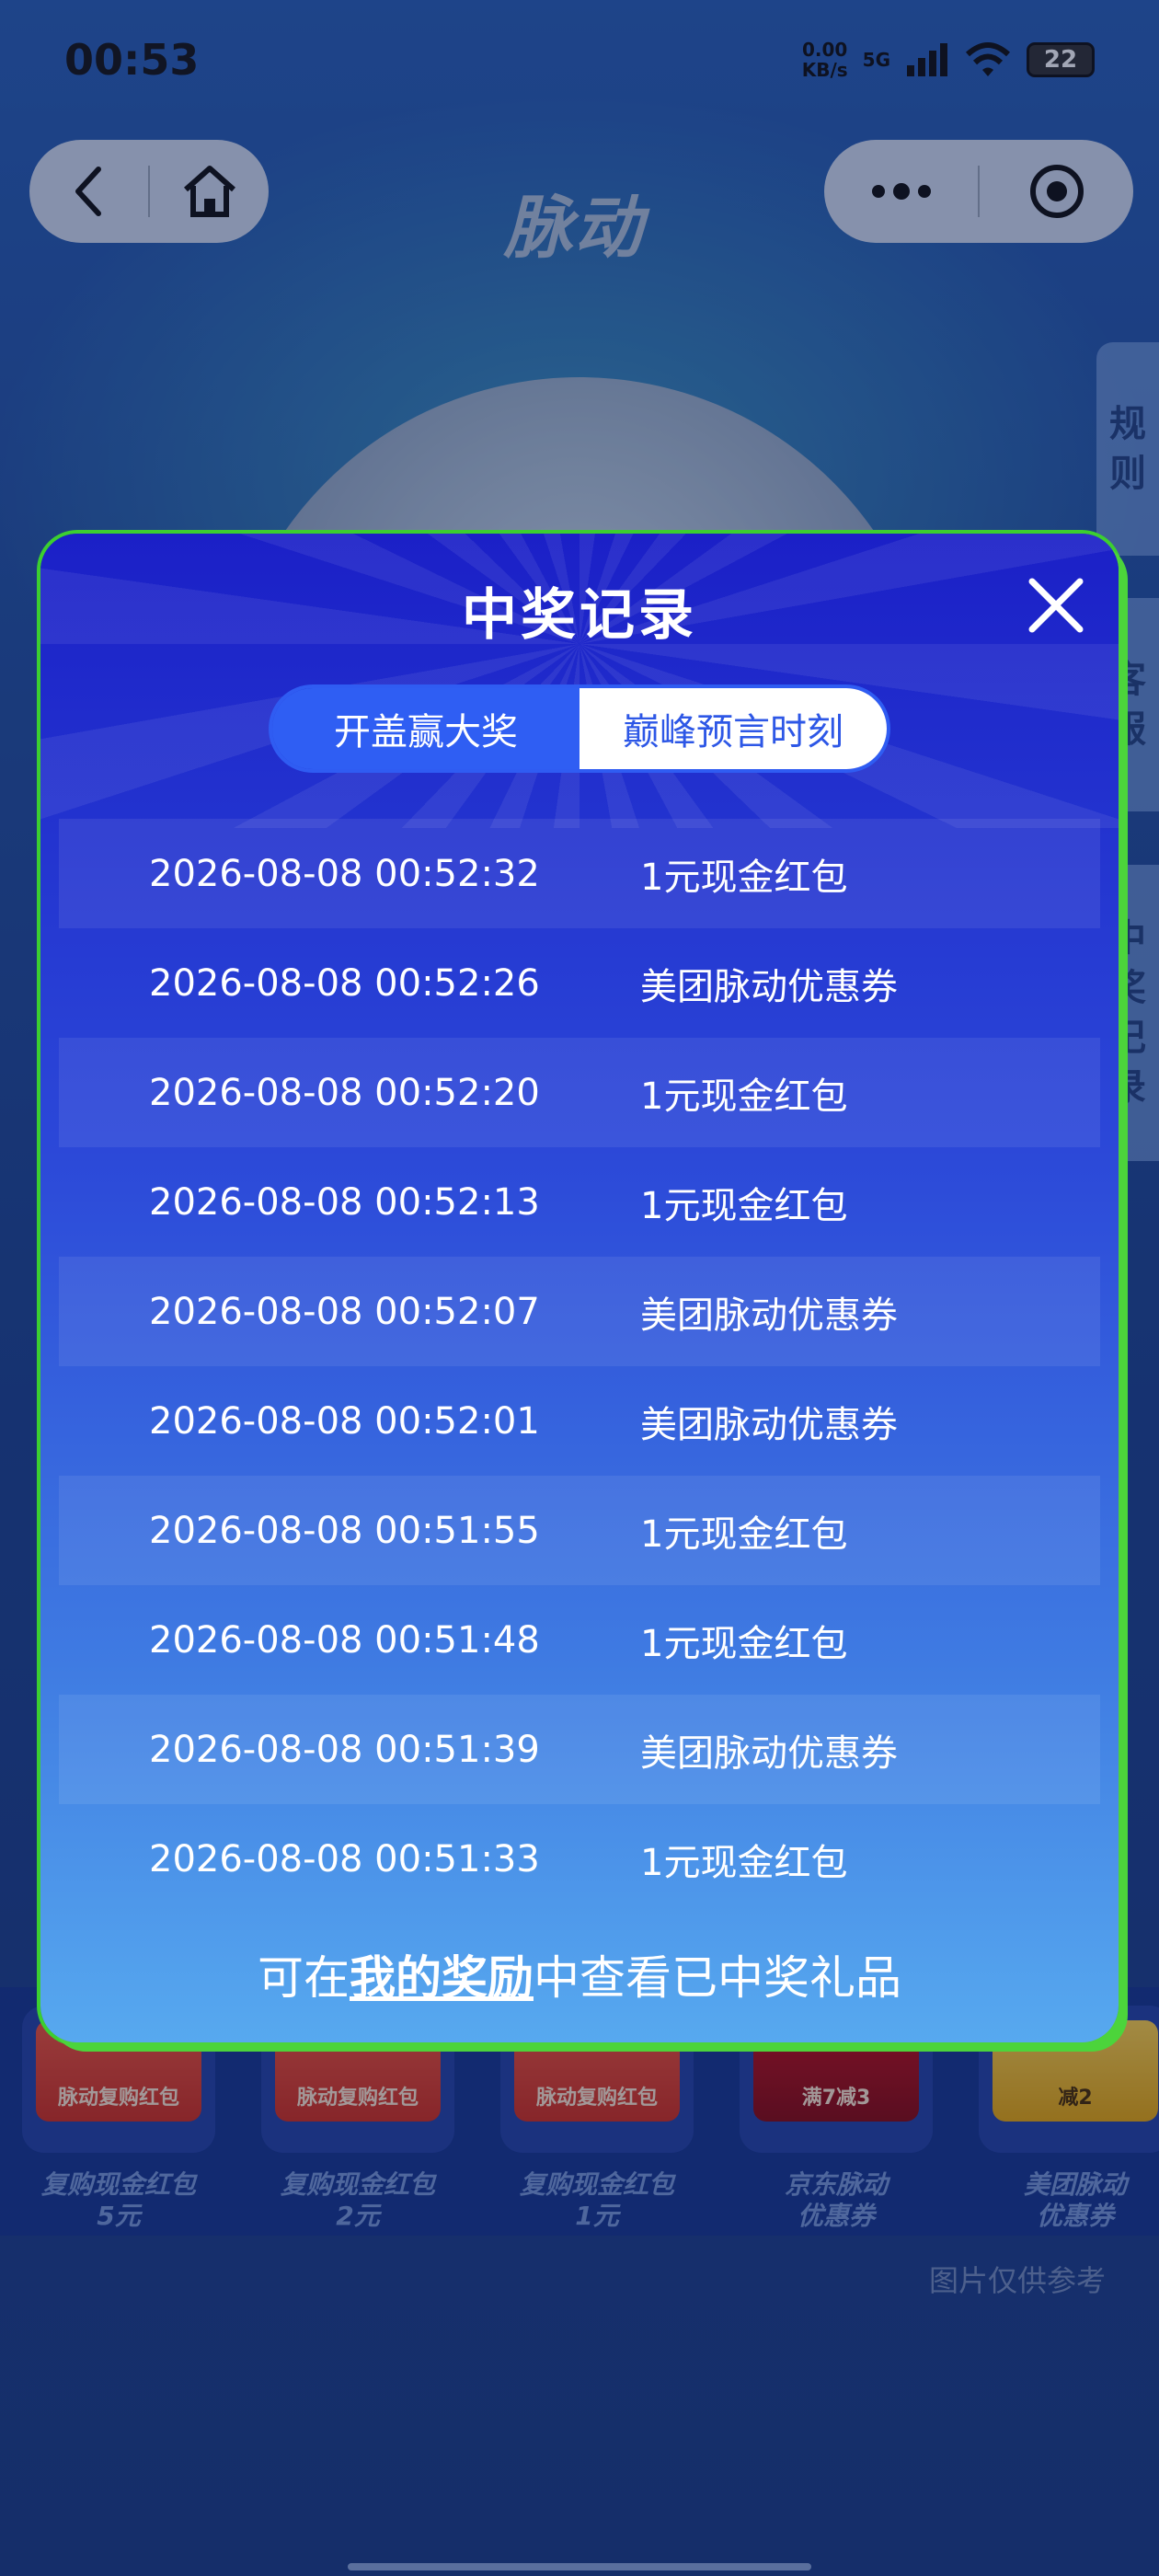 The height and width of the screenshot is (2576, 1159). I want to click on record-time: 2026-08-08 00:51:39, so click(344, 1749).